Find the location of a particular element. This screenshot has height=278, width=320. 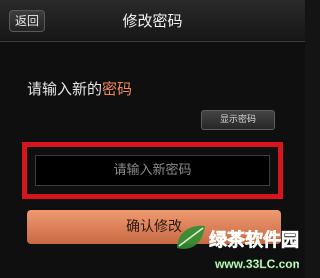

title-bar: 返回 修改密码 is located at coordinates (152, 21).